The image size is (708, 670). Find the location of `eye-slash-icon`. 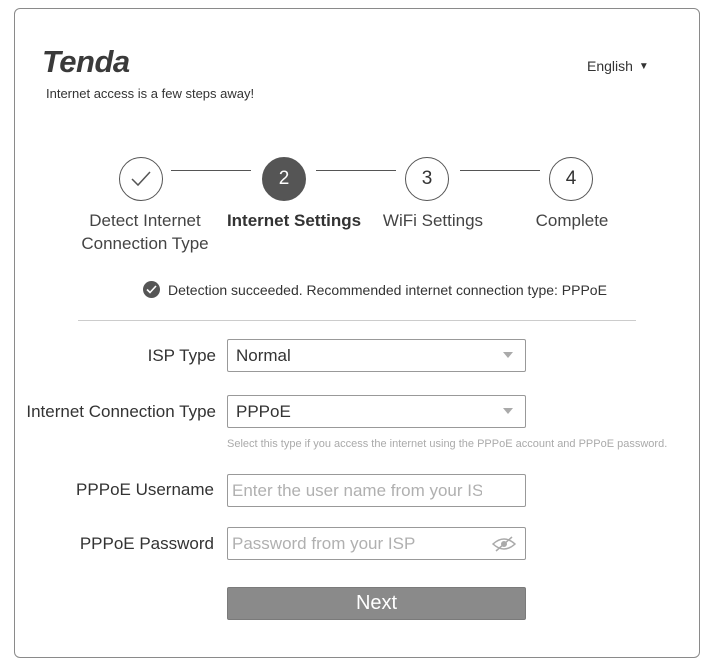

eye-slash-icon is located at coordinates (504, 546).